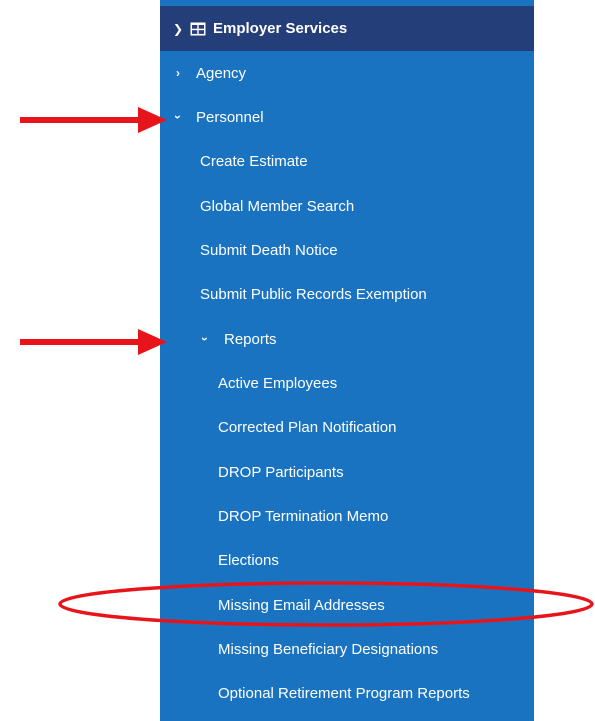  What do you see at coordinates (307, 427) in the screenshot?
I see `menu-item-label: Corrected Plan Notification` at bounding box center [307, 427].